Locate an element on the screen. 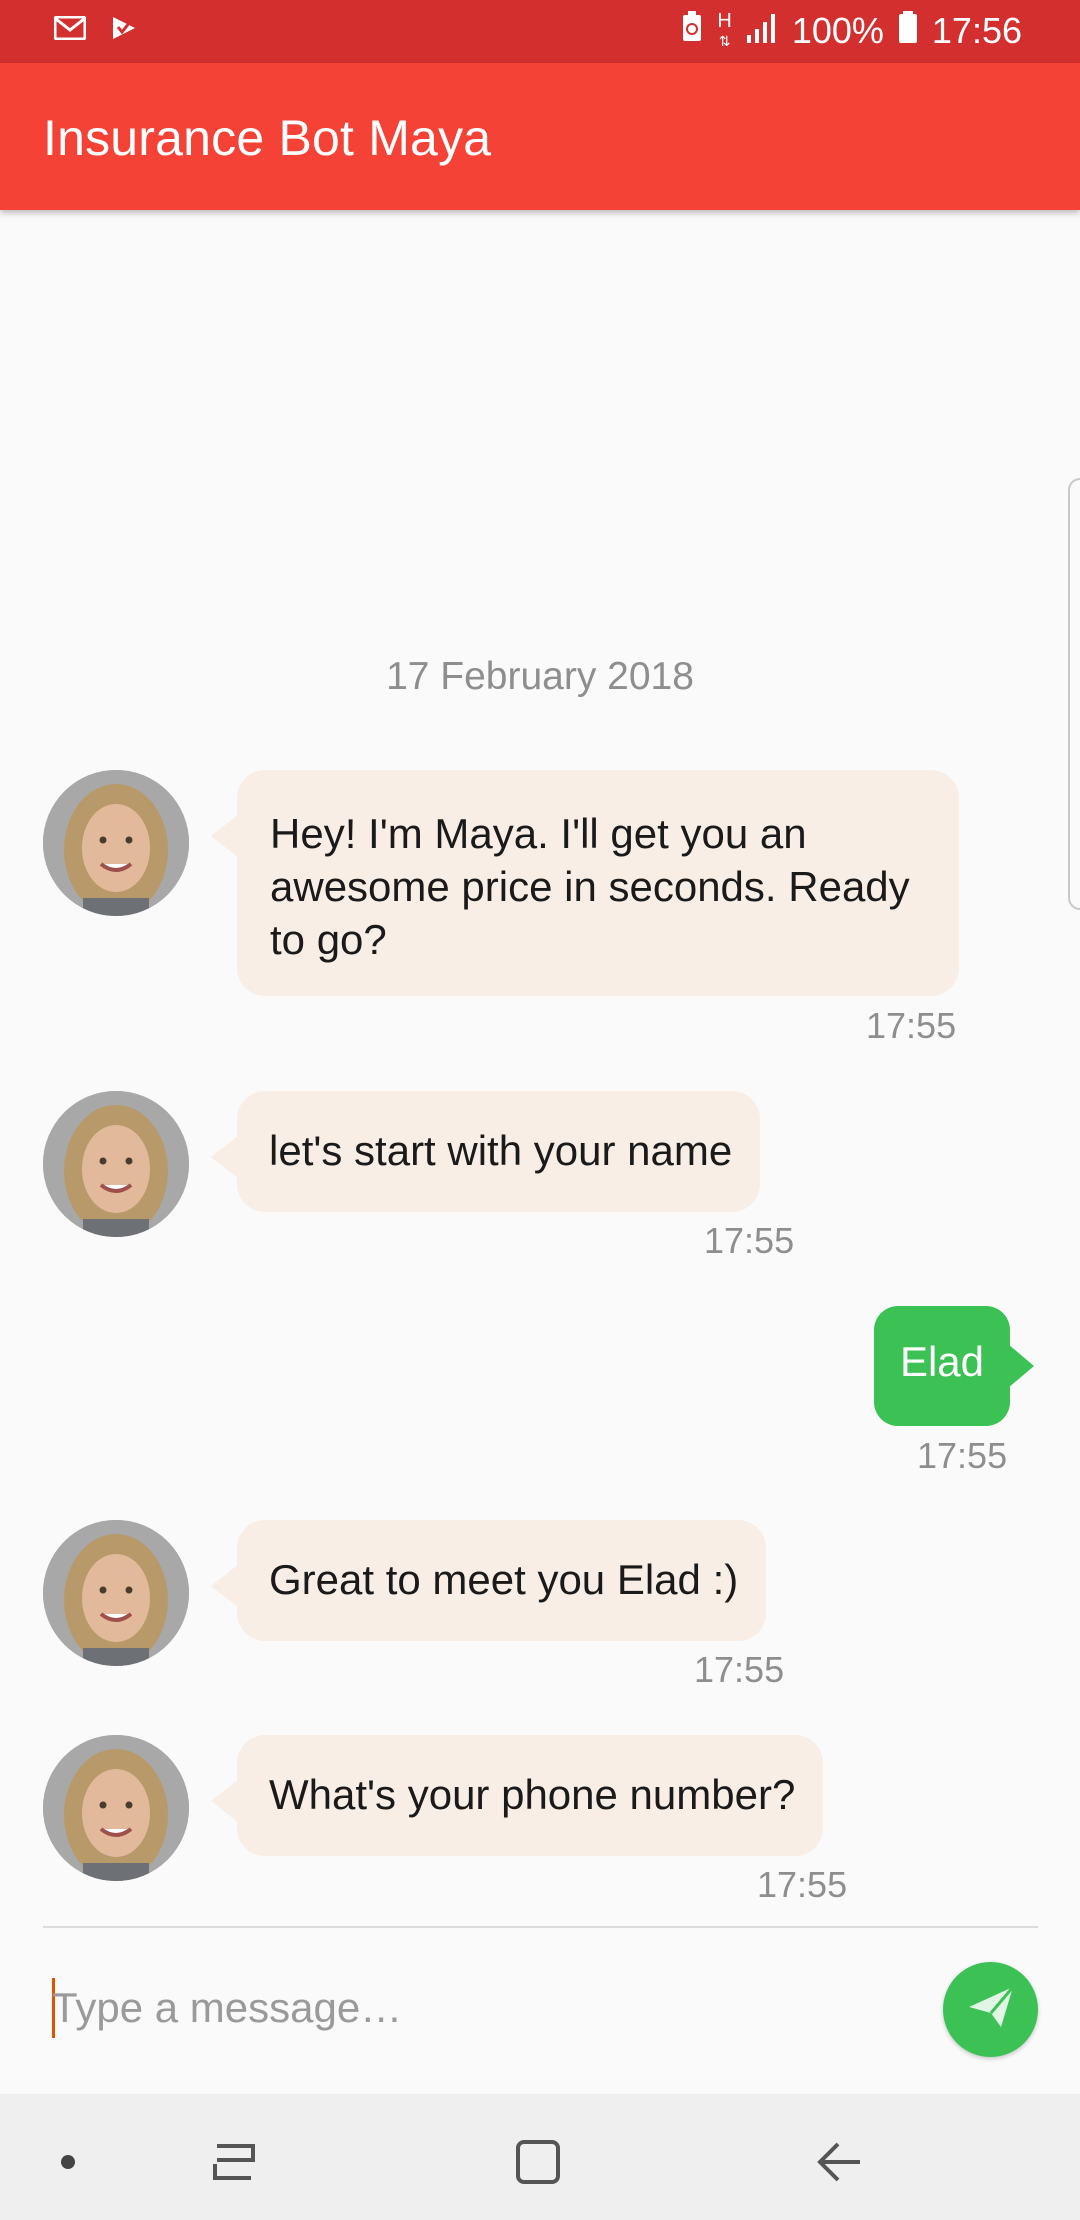 This screenshot has height=2220, width=1080. send-button is located at coordinates (990, 2009).